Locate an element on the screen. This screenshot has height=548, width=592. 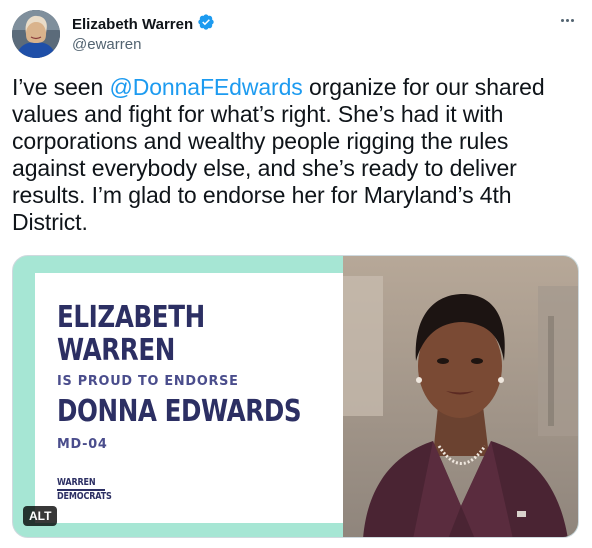
graphic-line-name-last: WARREN is located at coordinates (116, 350).